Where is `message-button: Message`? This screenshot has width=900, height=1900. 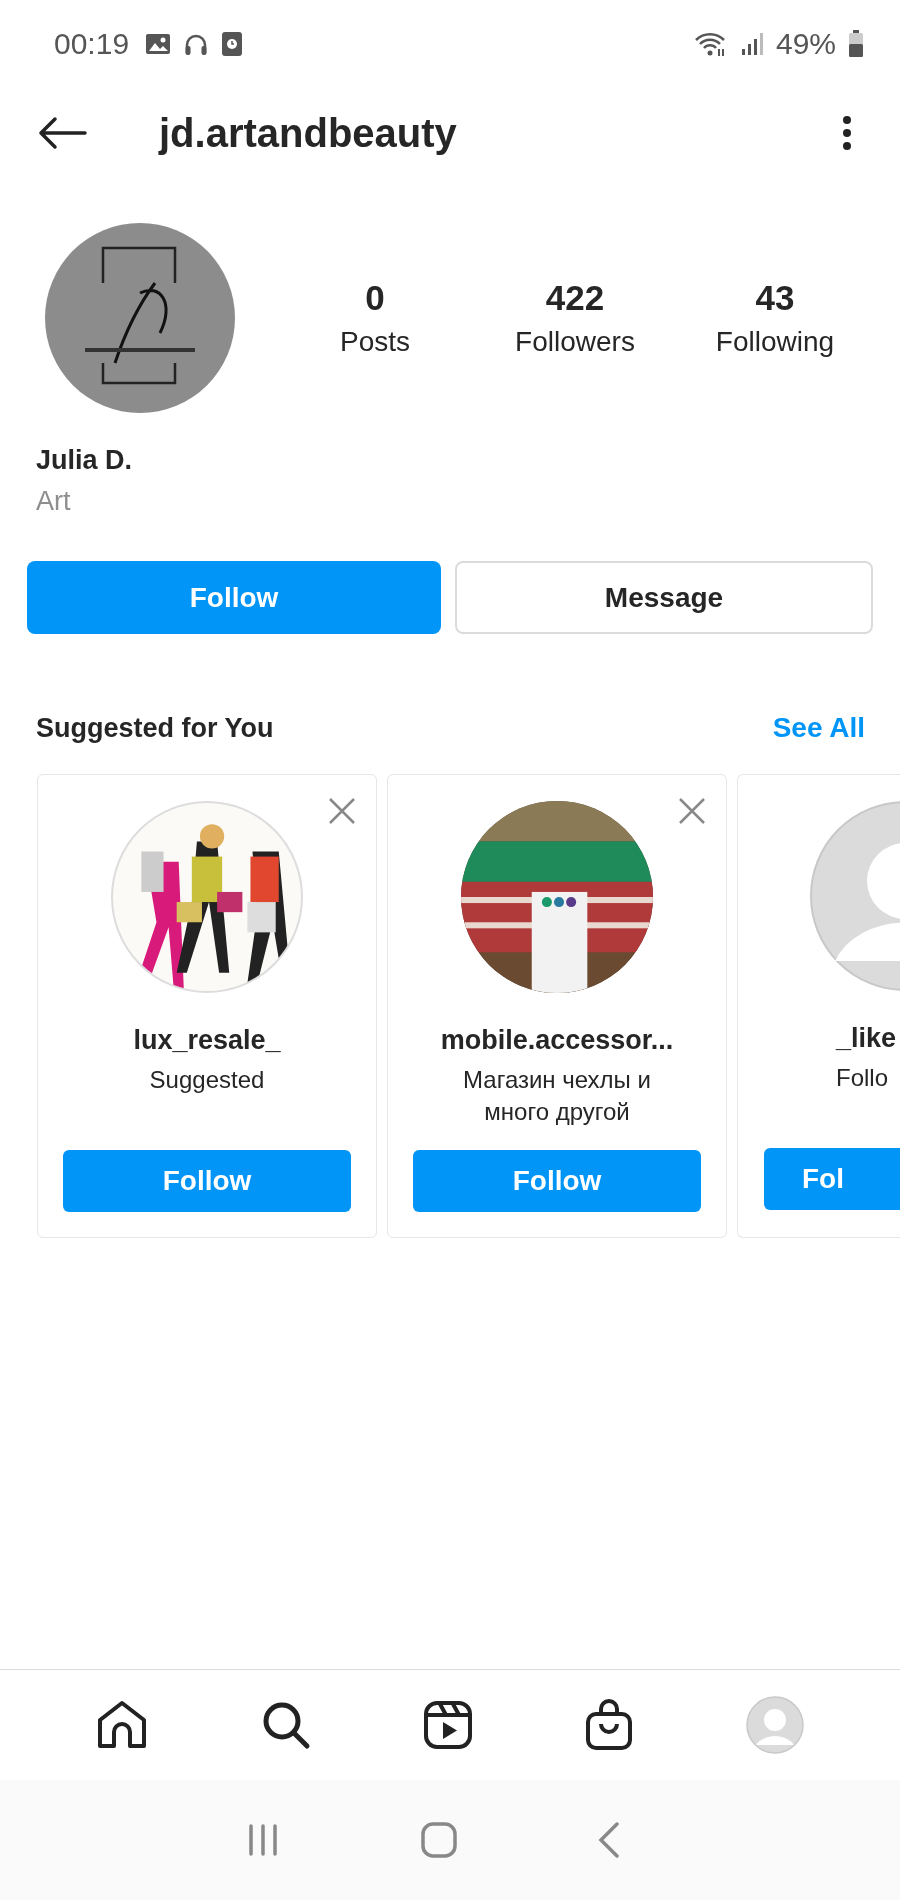
message-button: Message is located at coordinates (664, 597).